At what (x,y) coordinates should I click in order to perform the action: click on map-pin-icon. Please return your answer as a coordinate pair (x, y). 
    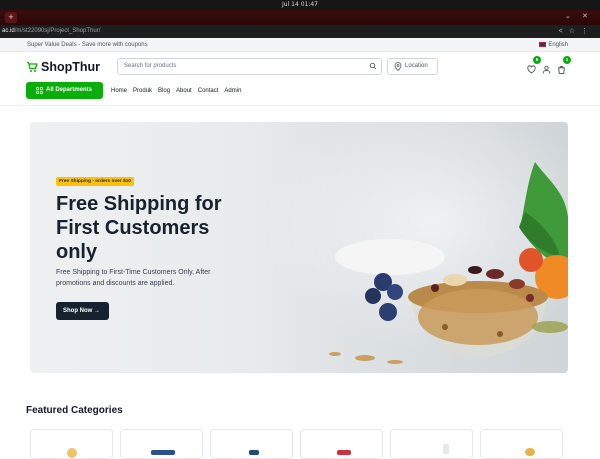
    Looking at the image, I should click on (398, 66).